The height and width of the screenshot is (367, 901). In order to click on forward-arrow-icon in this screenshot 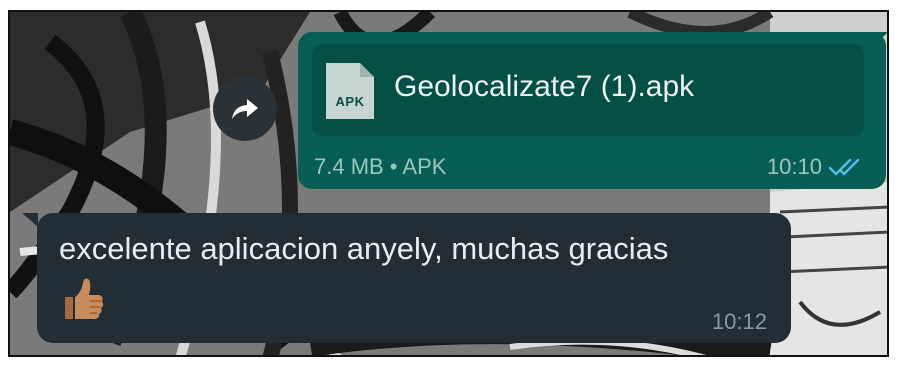, I will do `click(245, 109)`.